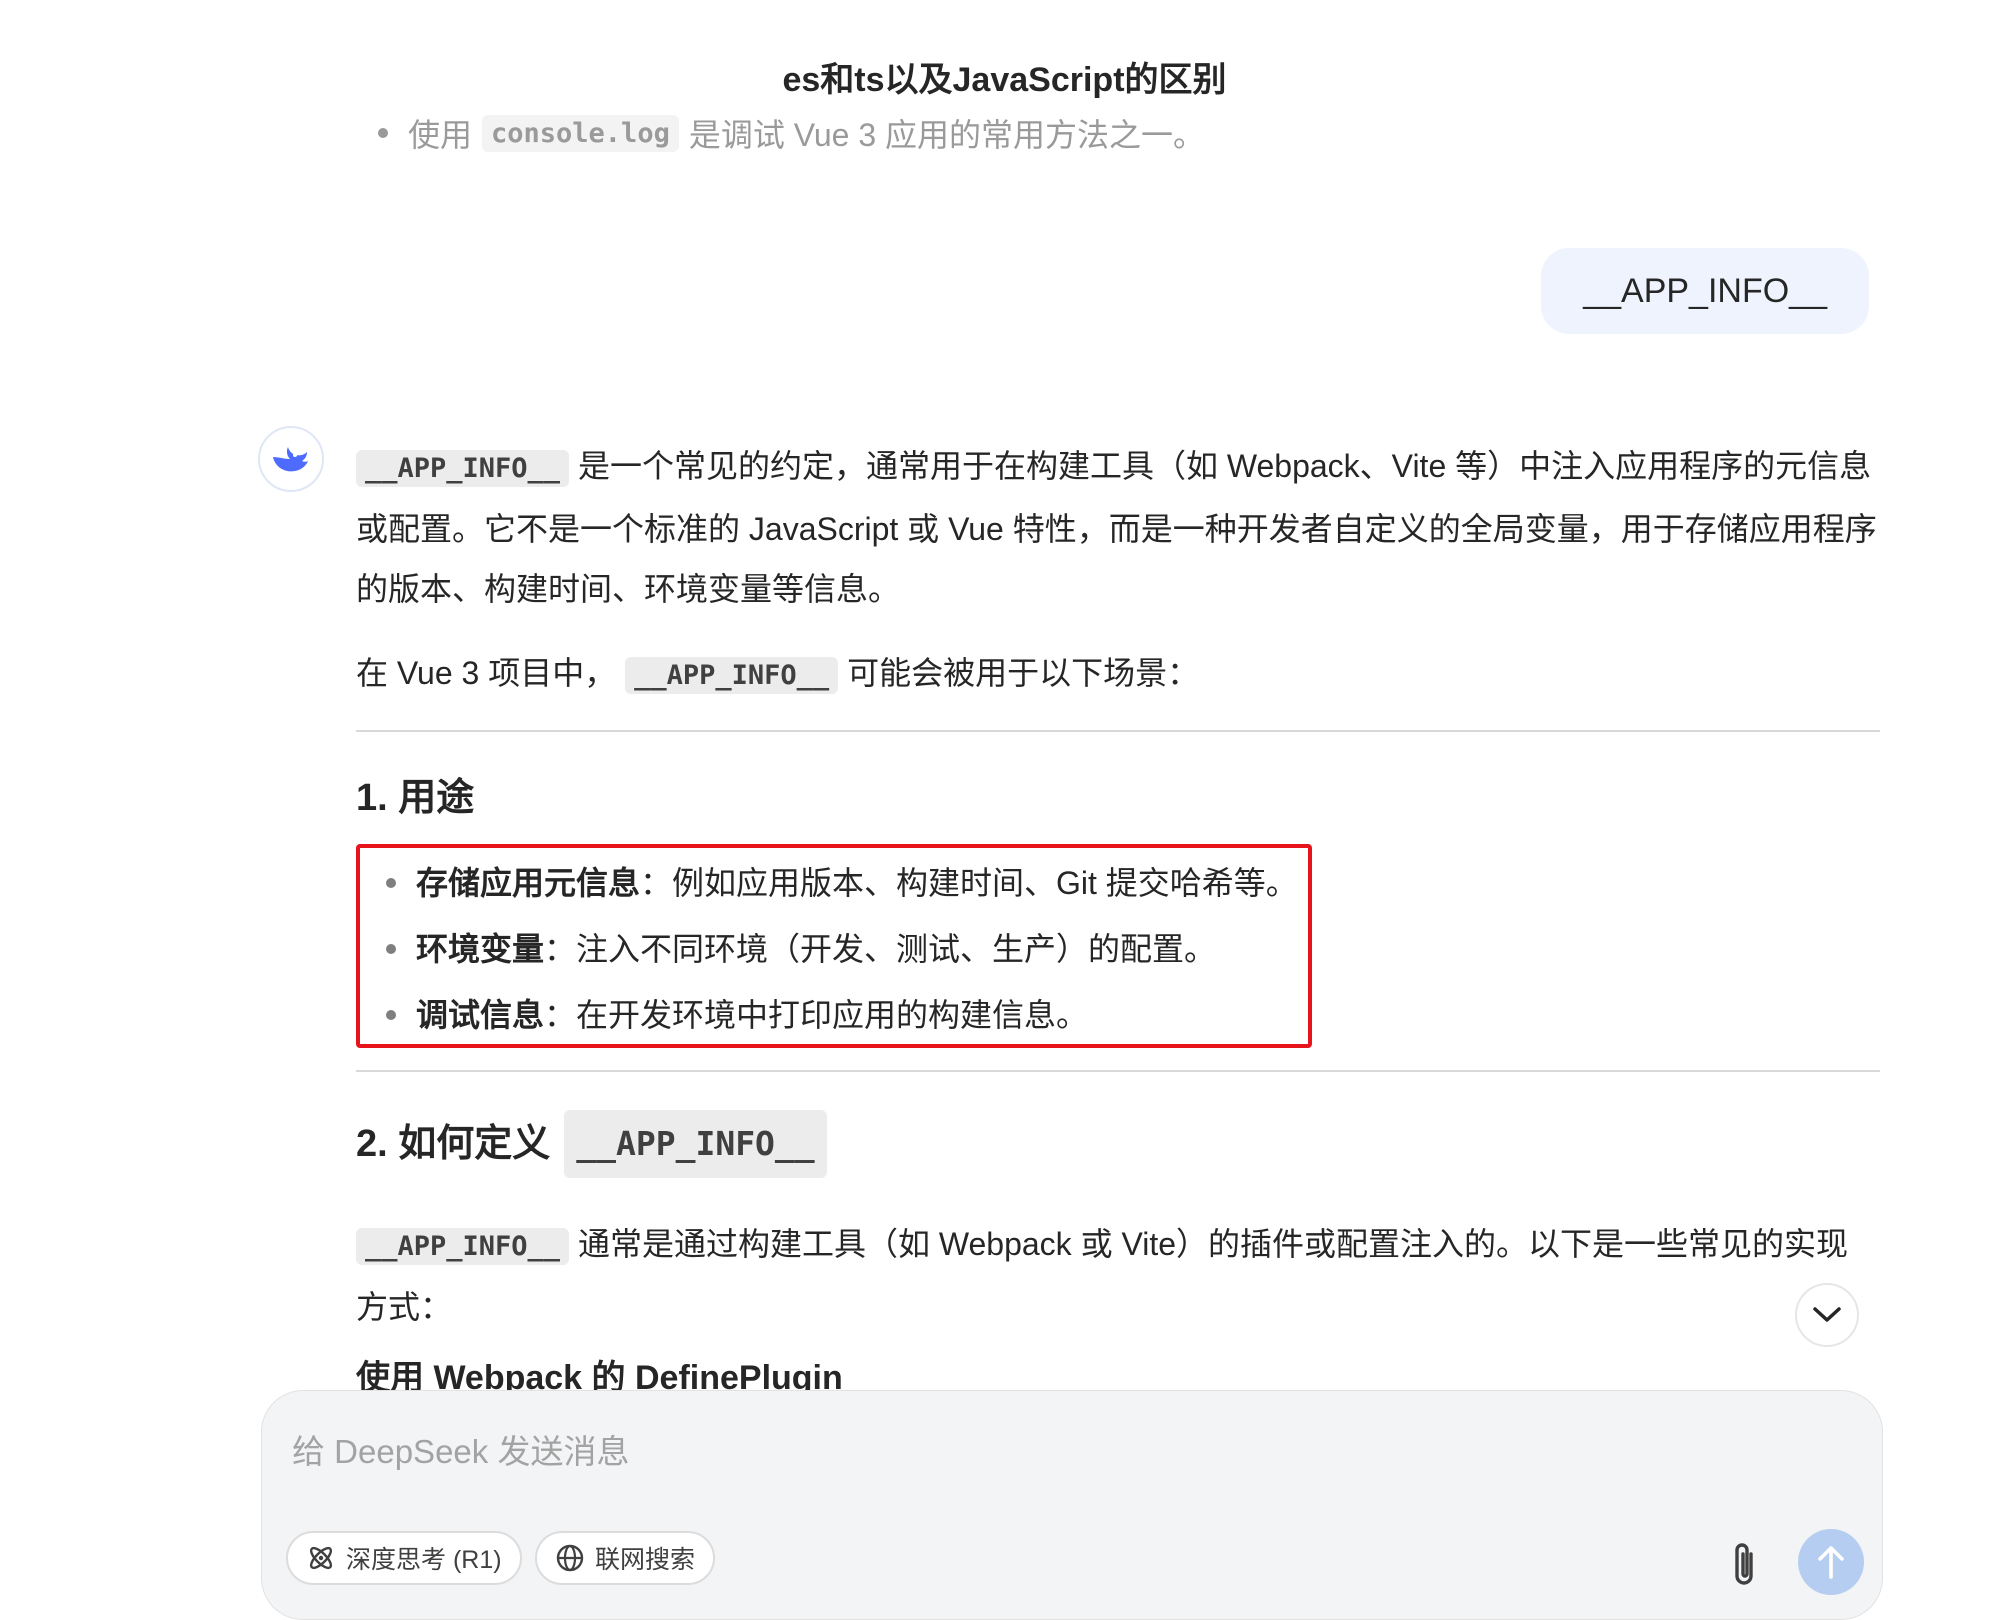 The height and width of the screenshot is (1620, 2009). Describe the element at coordinates (440, 135) in the screenshot. I see `previous-text-before: 使用` at that location.